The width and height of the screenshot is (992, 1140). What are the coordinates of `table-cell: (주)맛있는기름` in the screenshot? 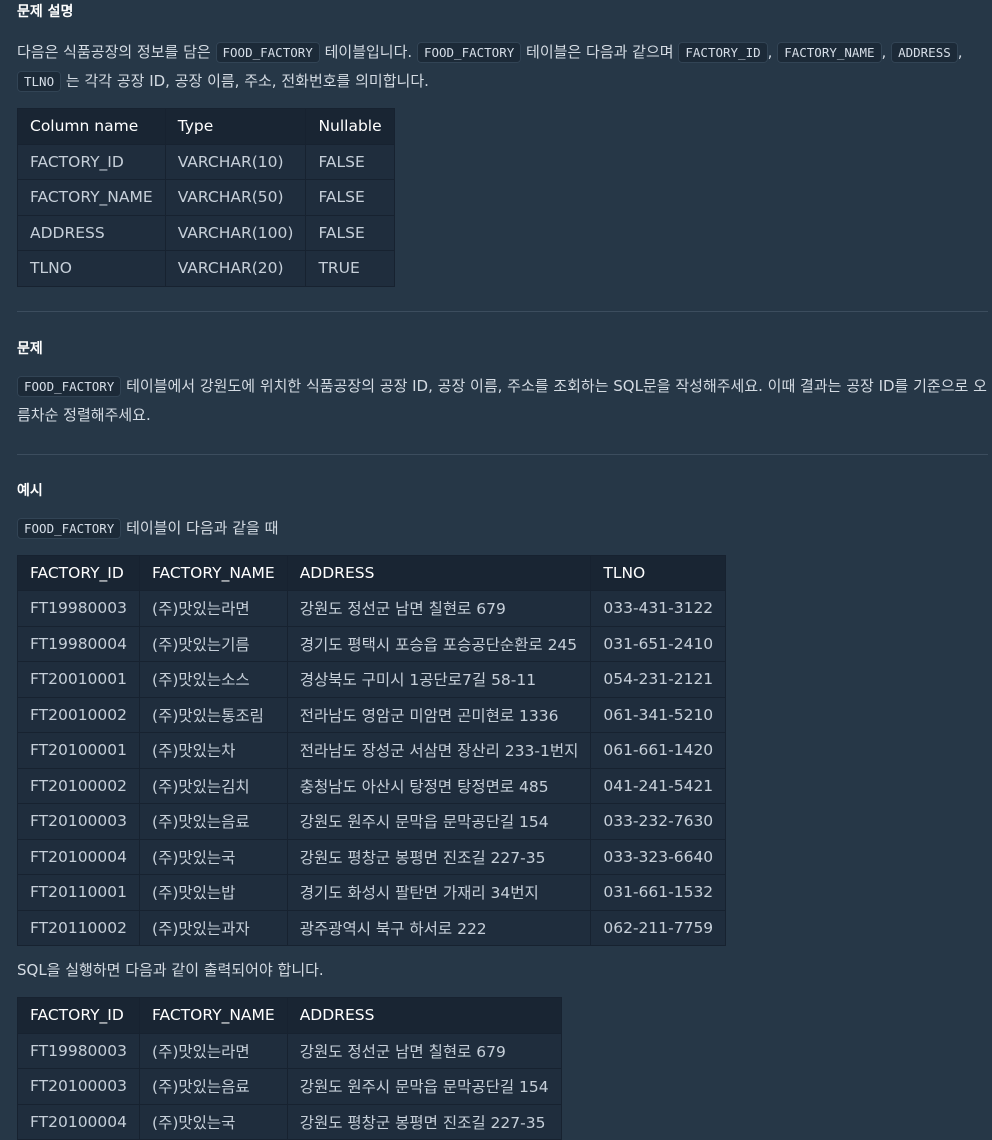 It's located at (213, 643).